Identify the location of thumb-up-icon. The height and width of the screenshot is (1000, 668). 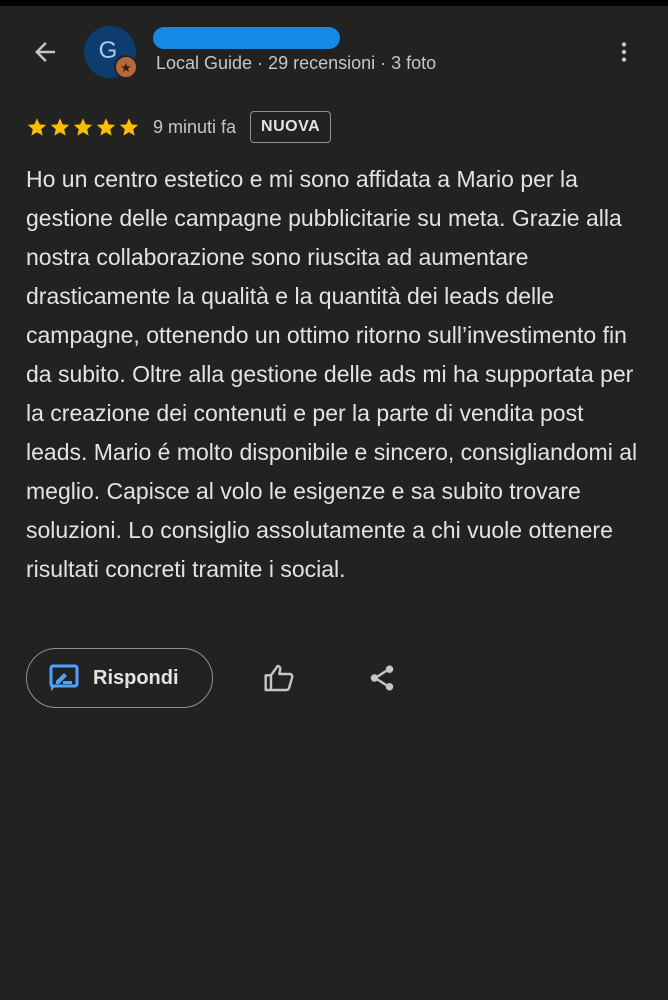
(279, 678).